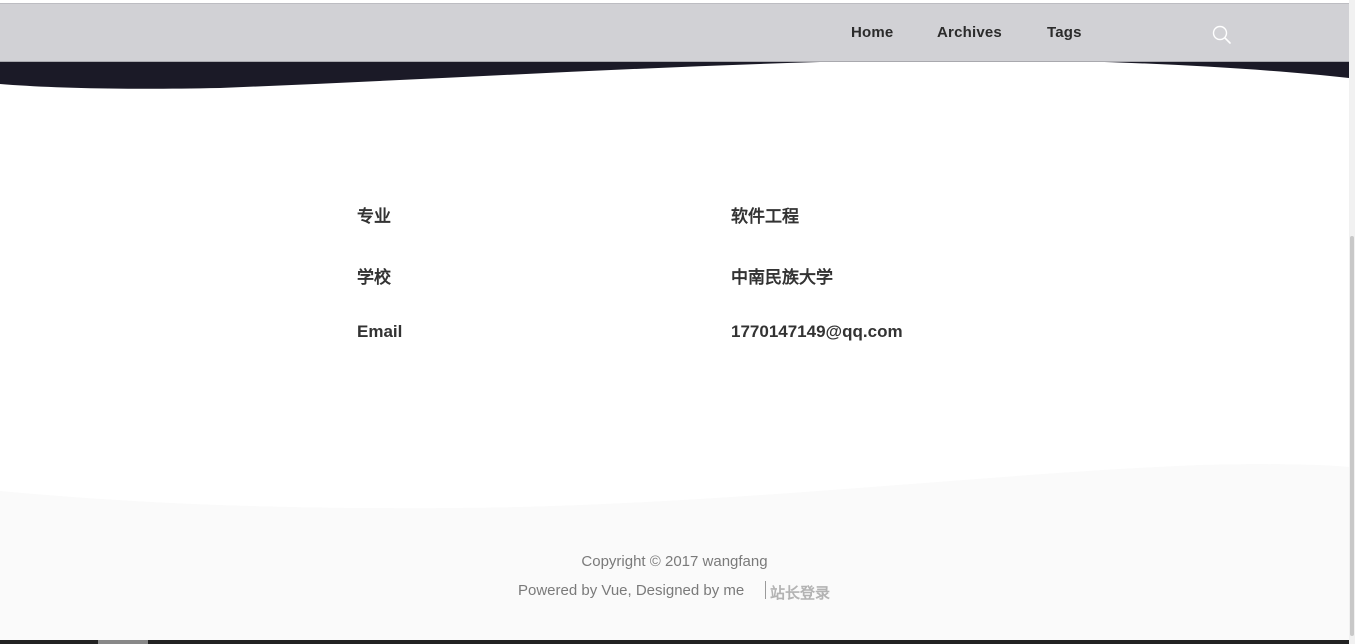 The image size is (1355, 644). I want to click on vertical-scrollbar, so click(1352, 322).